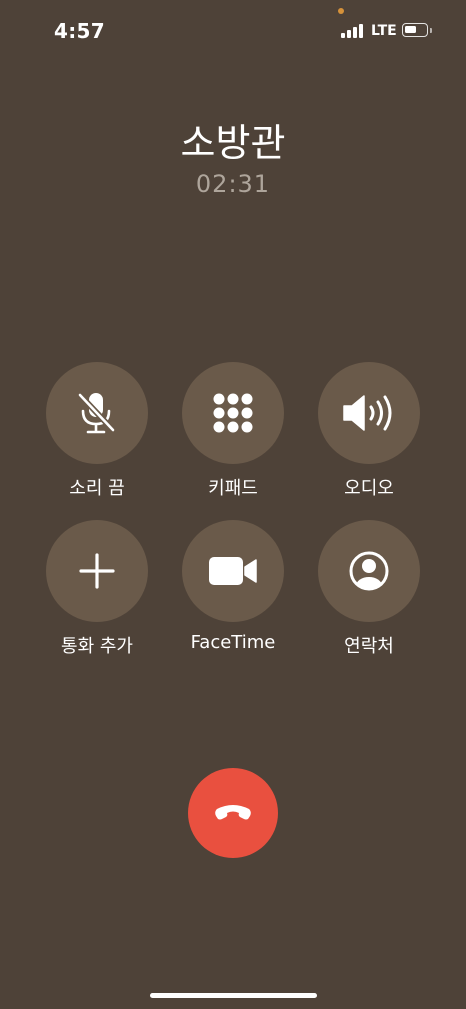 The width and height of the screenshot is (466, 1009). I want to click on keypad-button: 키패드, so click(233, 431).